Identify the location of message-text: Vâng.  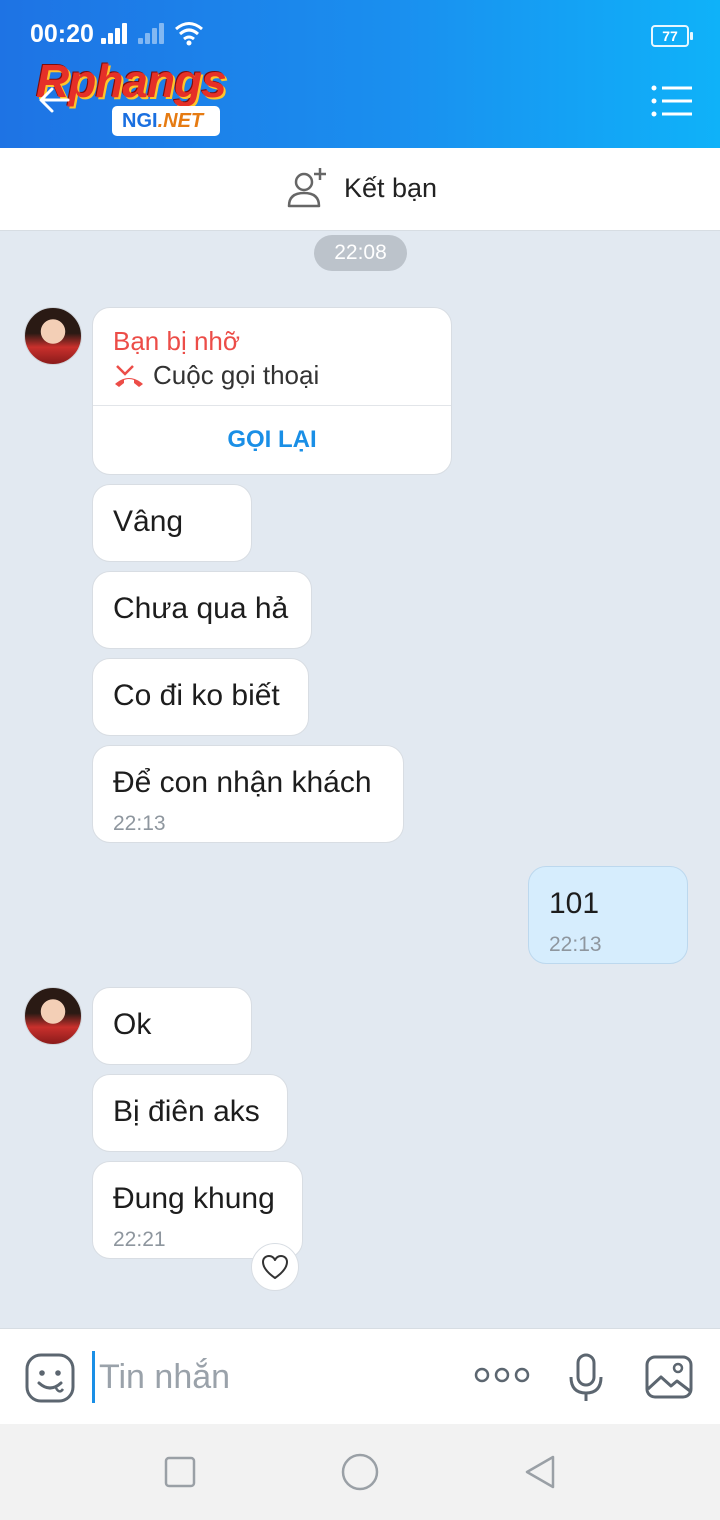
(148, 521).